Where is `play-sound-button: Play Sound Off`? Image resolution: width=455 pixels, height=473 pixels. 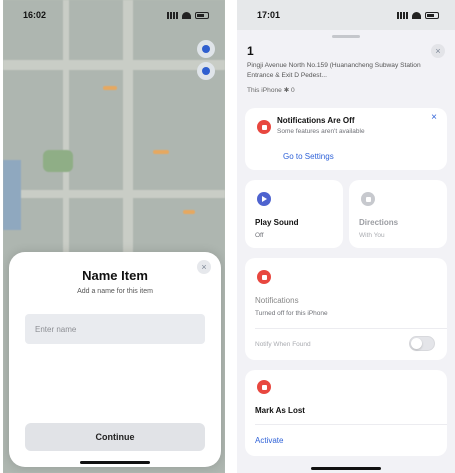 play-sound-button: Play Sound Off is located at coordinates (294, 214).